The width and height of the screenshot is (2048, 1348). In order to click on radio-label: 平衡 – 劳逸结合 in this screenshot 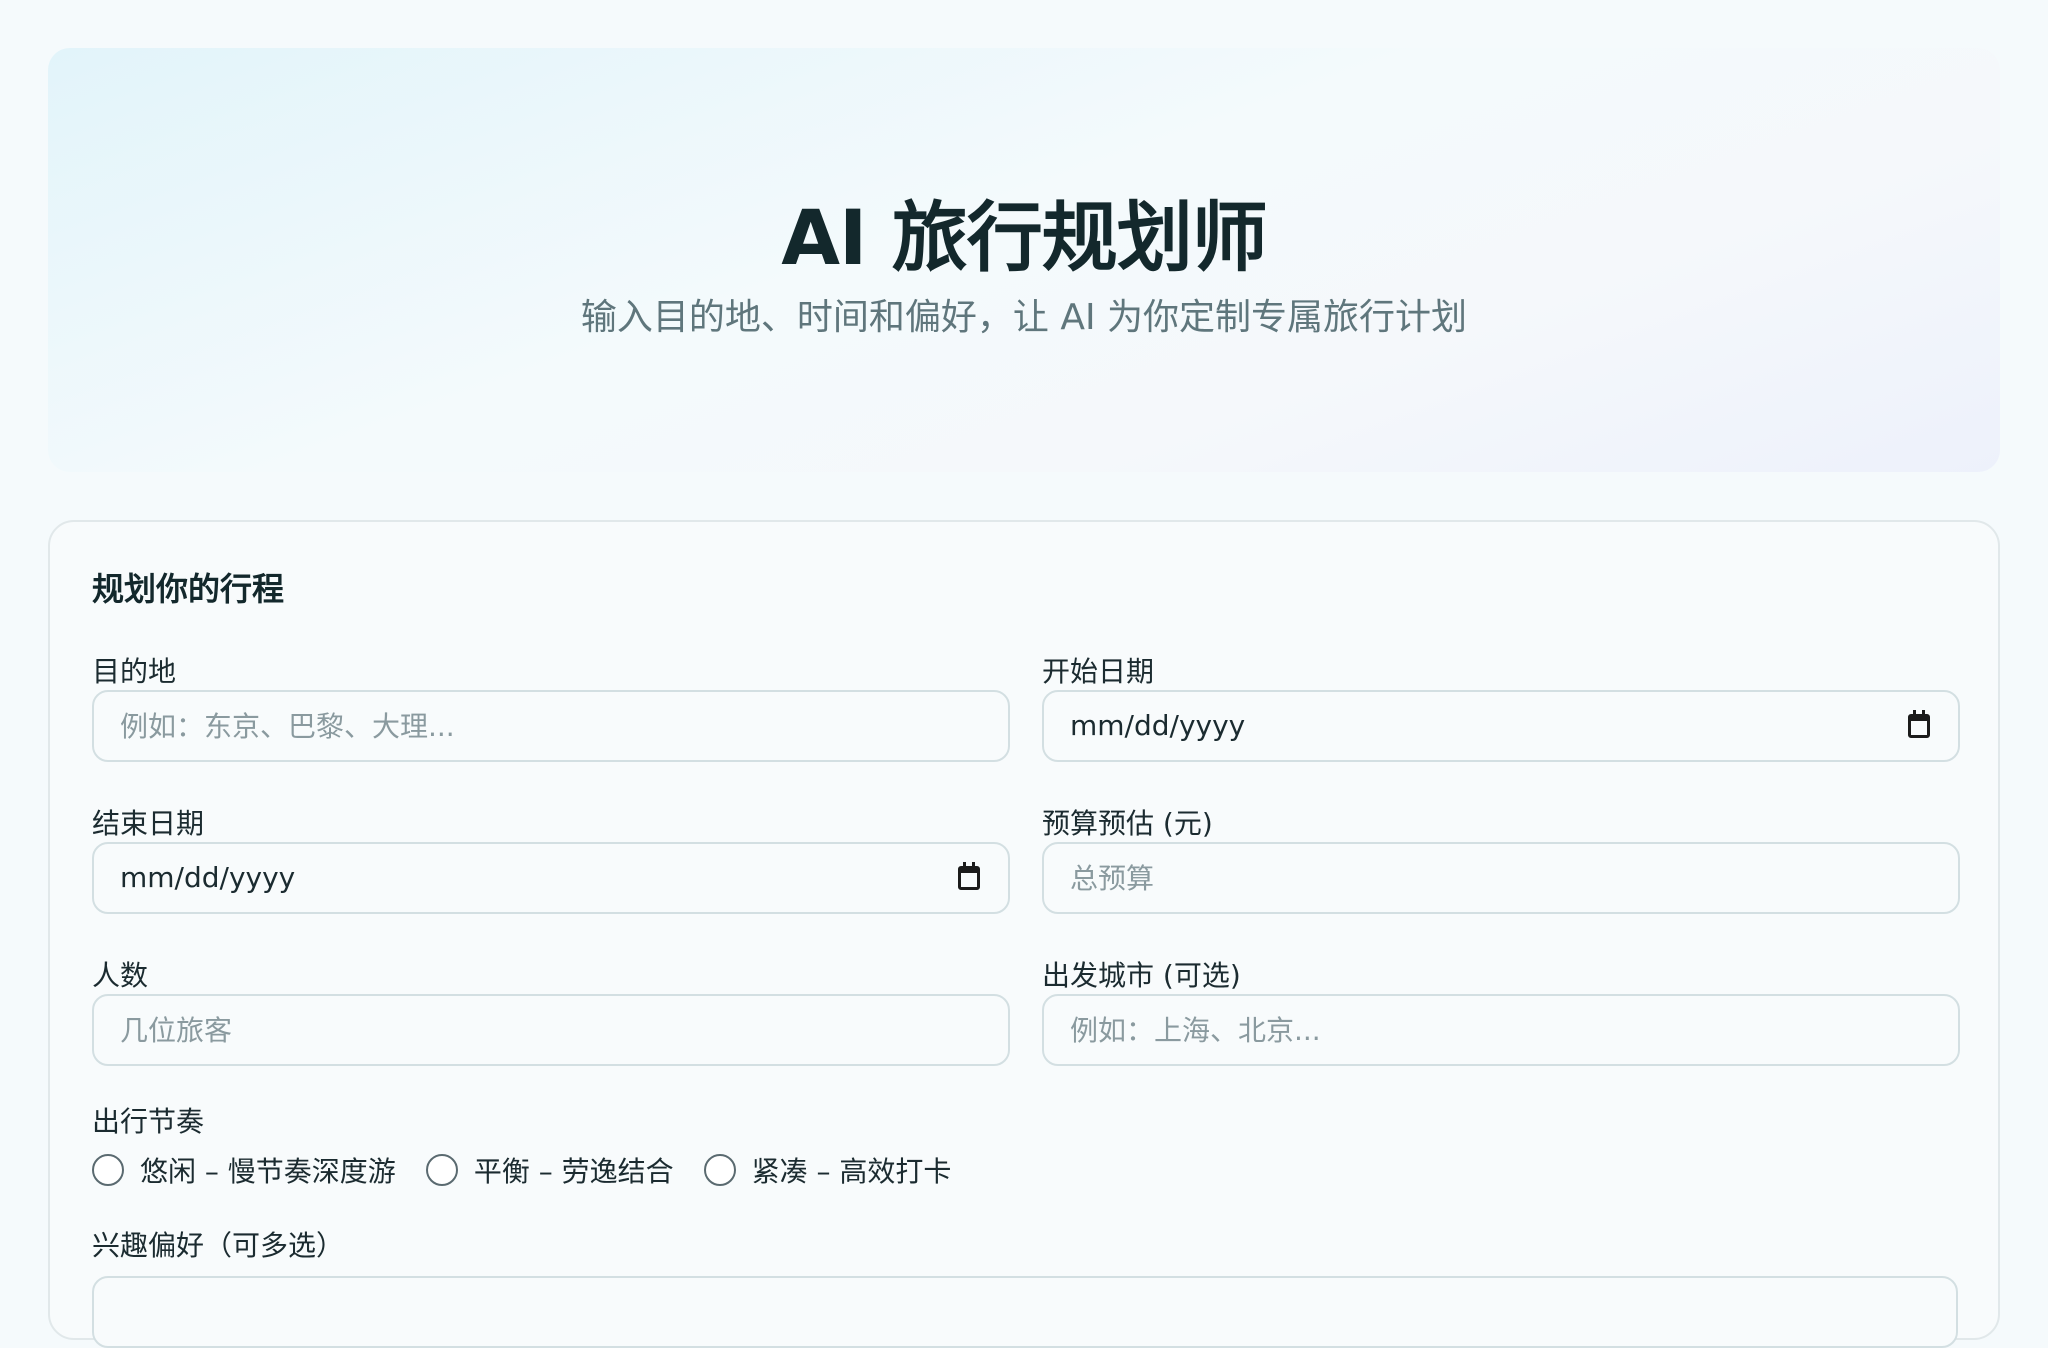, I will do `click(573, 1171)`.